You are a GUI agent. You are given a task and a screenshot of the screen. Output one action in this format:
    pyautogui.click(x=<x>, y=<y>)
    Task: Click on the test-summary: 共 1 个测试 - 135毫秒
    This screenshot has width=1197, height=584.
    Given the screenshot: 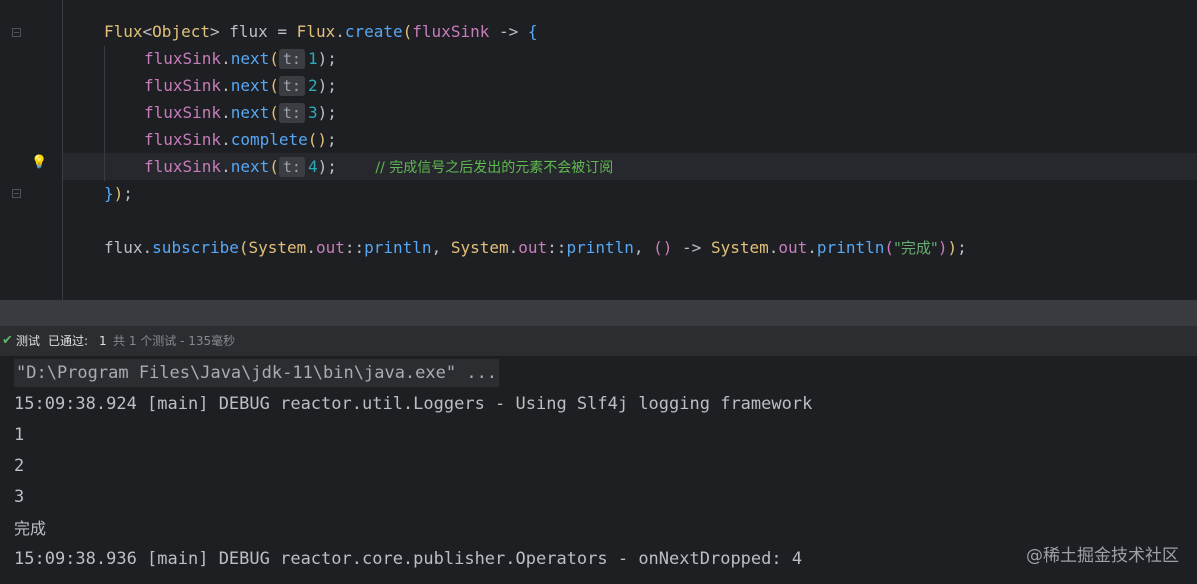 What is the action you would take?
    pyautogui.click(x=174, y=341)
    